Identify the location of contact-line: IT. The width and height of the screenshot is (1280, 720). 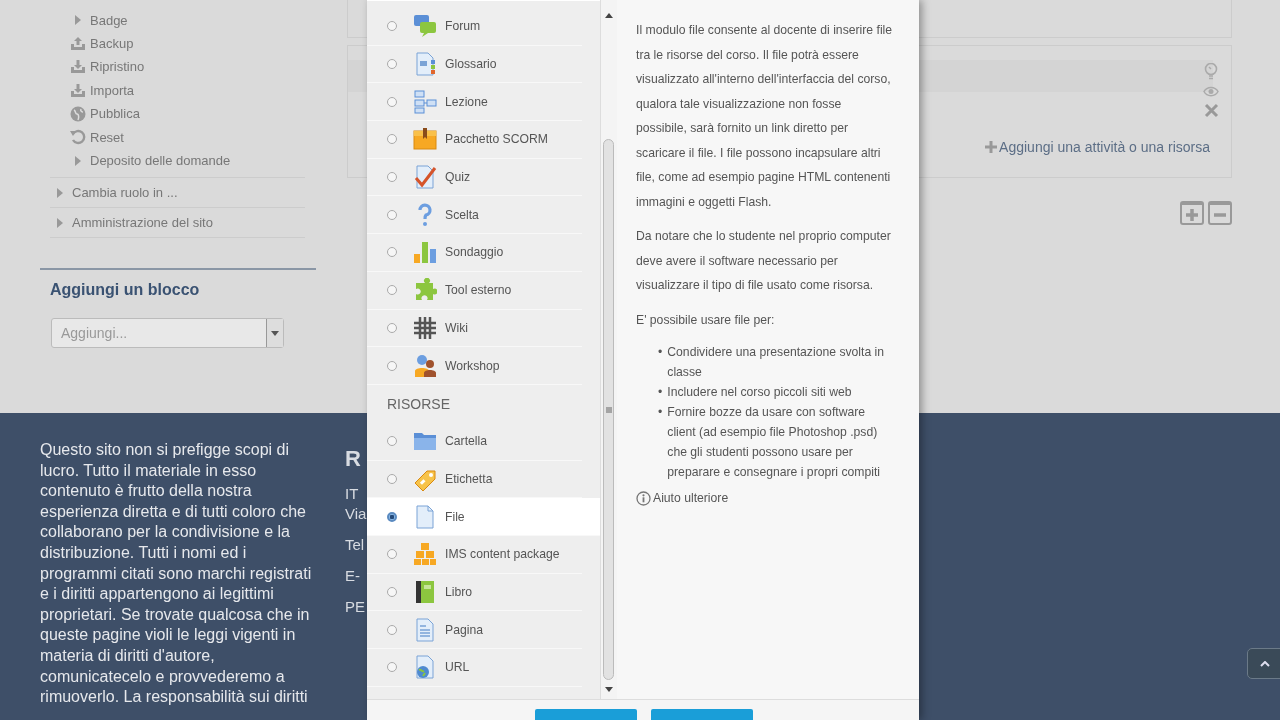
(352, 494).